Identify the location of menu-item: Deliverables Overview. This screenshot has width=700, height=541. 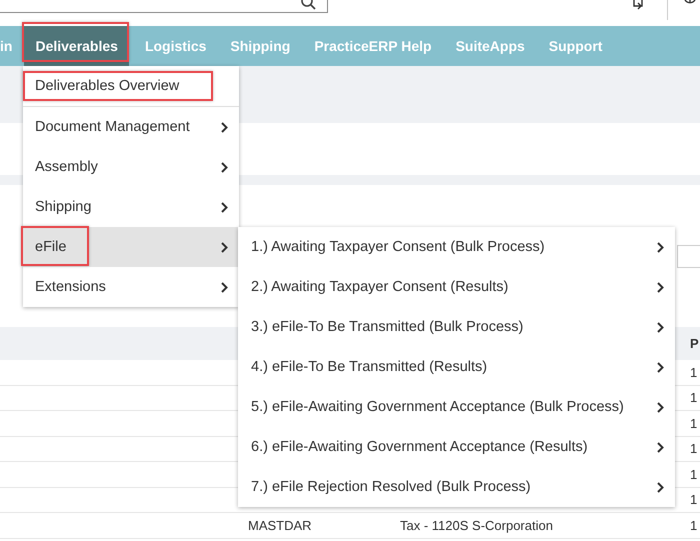
(131, 86).